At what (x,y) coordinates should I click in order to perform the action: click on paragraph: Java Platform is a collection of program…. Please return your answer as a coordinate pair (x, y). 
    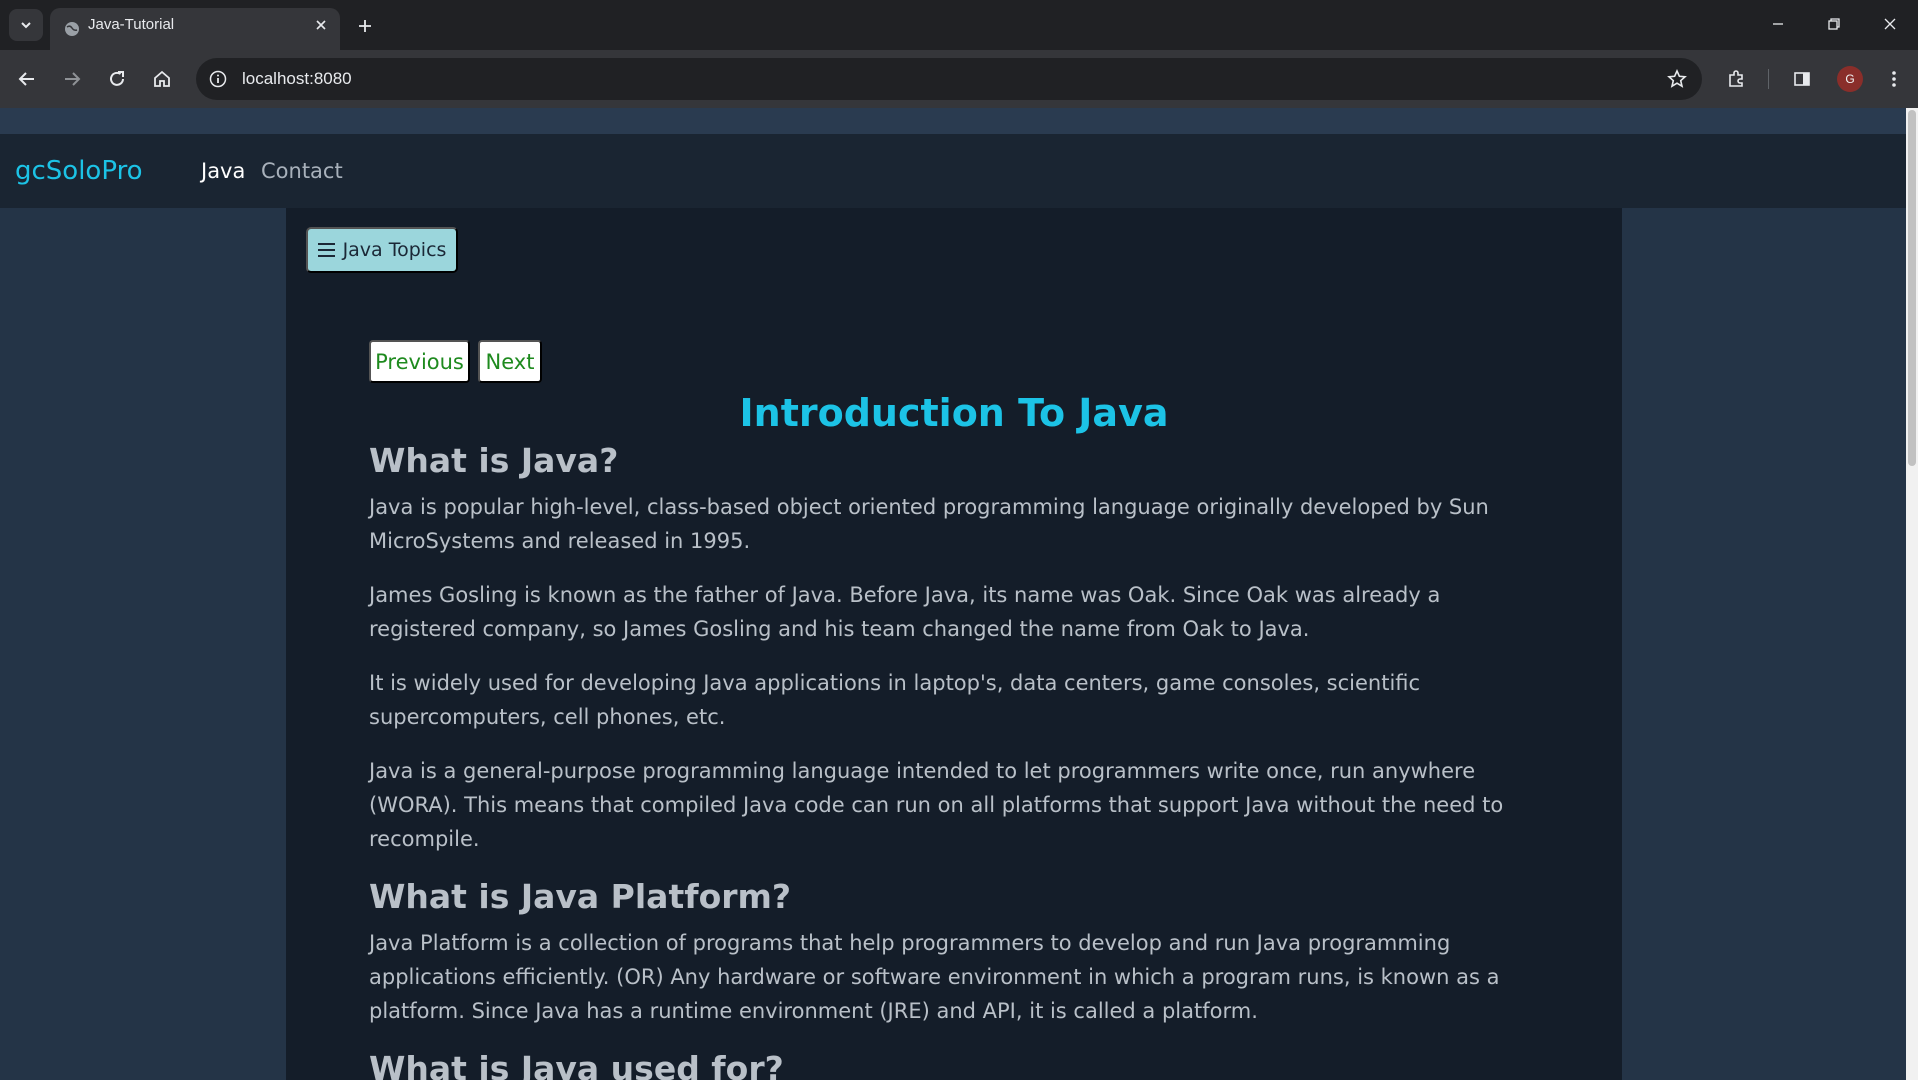
    Looking at the image, I should click on (934, 977).